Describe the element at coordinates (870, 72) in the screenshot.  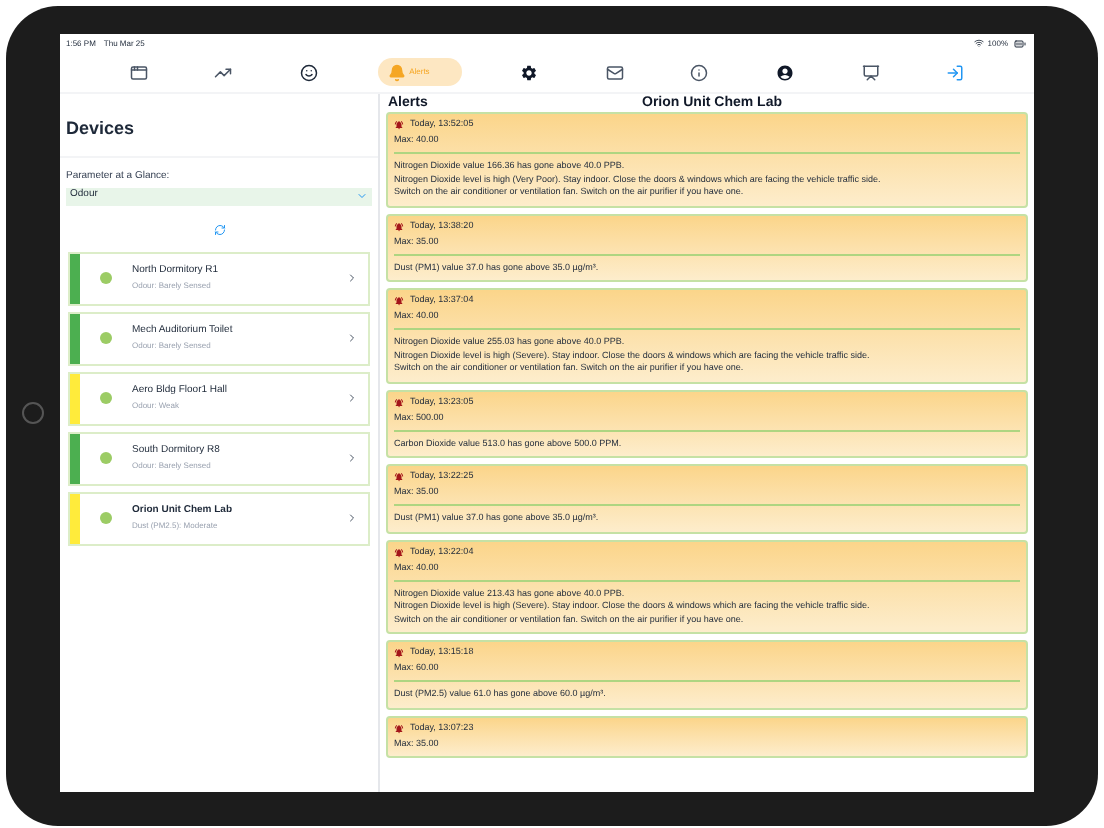
I see `display-icon` at that location.